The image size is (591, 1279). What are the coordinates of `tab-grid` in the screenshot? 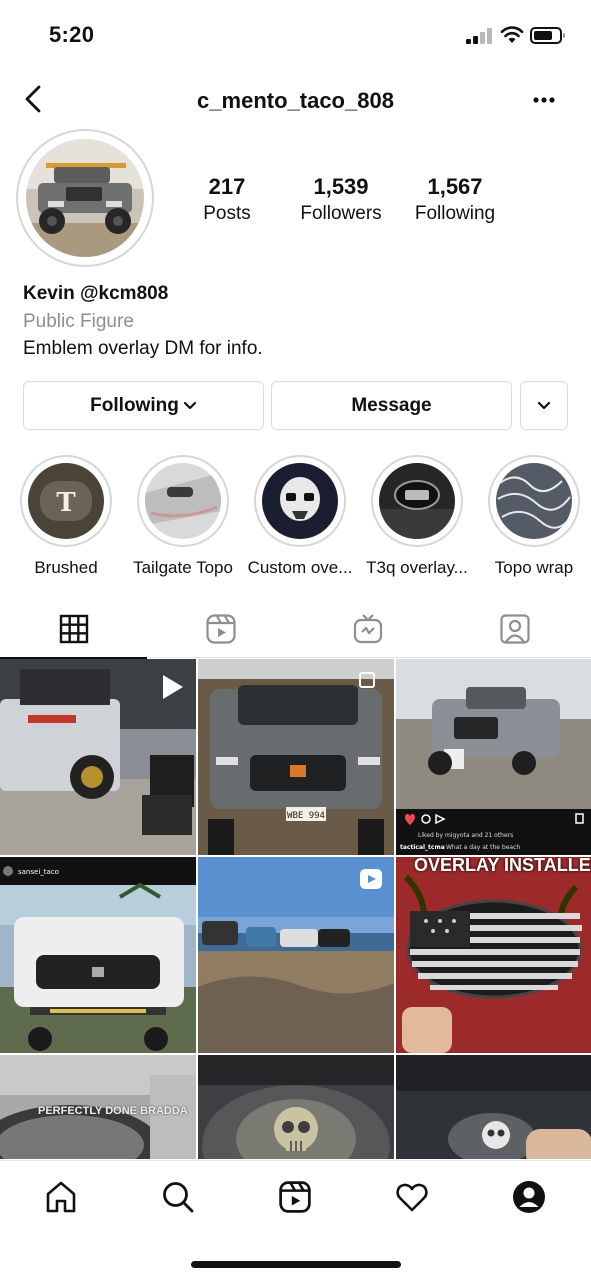 It's located at (73, 629).